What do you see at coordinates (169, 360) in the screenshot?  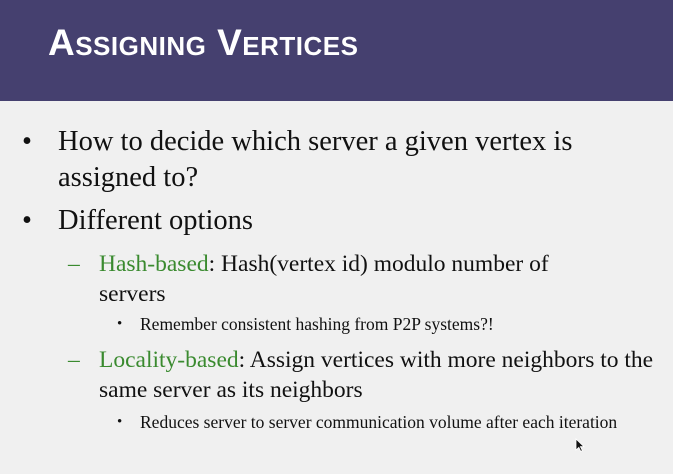 I see `term-locality-based: Locality-based` at bounding box center [169, 360].